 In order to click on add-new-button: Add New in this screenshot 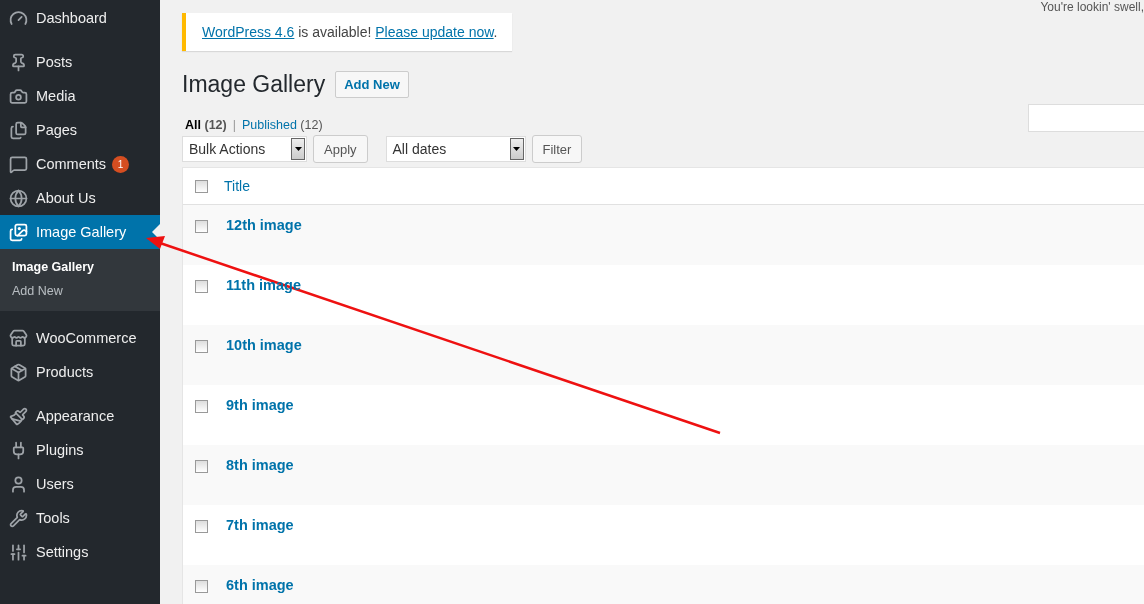, I will do `click(372, 84)`.